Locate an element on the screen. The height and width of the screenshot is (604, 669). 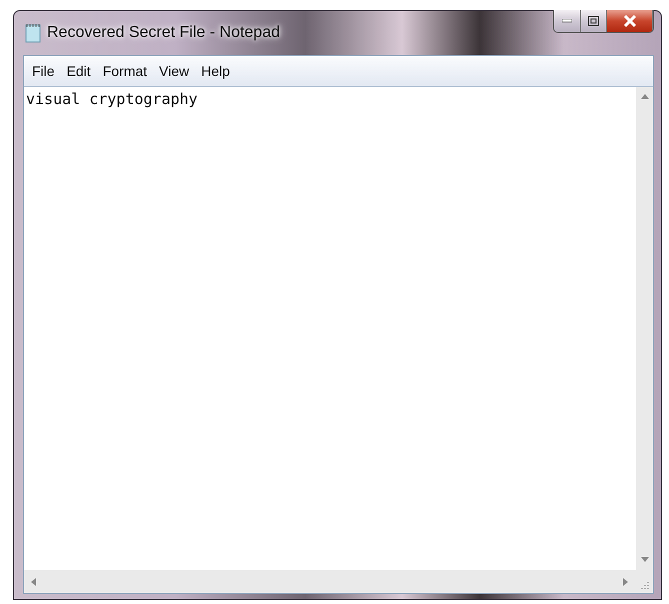
minimize-button is located at coordinates (567, 21).